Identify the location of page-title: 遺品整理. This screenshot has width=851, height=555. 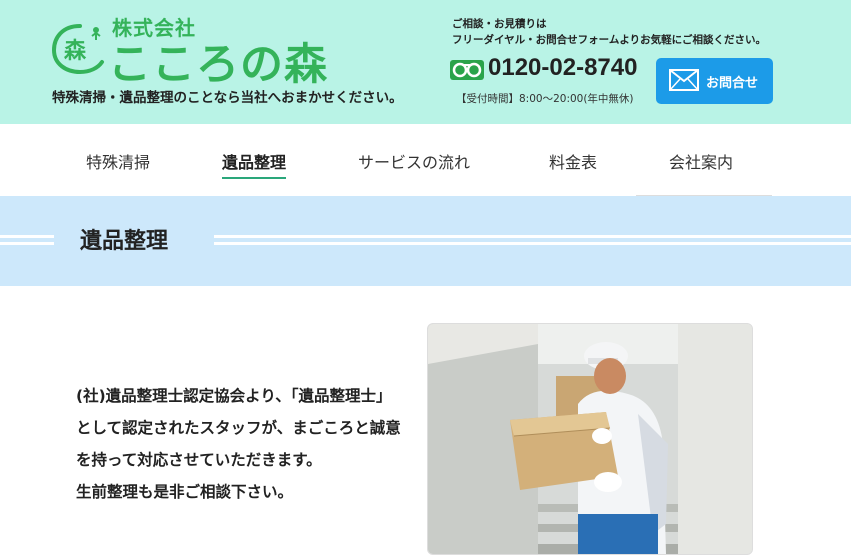
(124, 241).